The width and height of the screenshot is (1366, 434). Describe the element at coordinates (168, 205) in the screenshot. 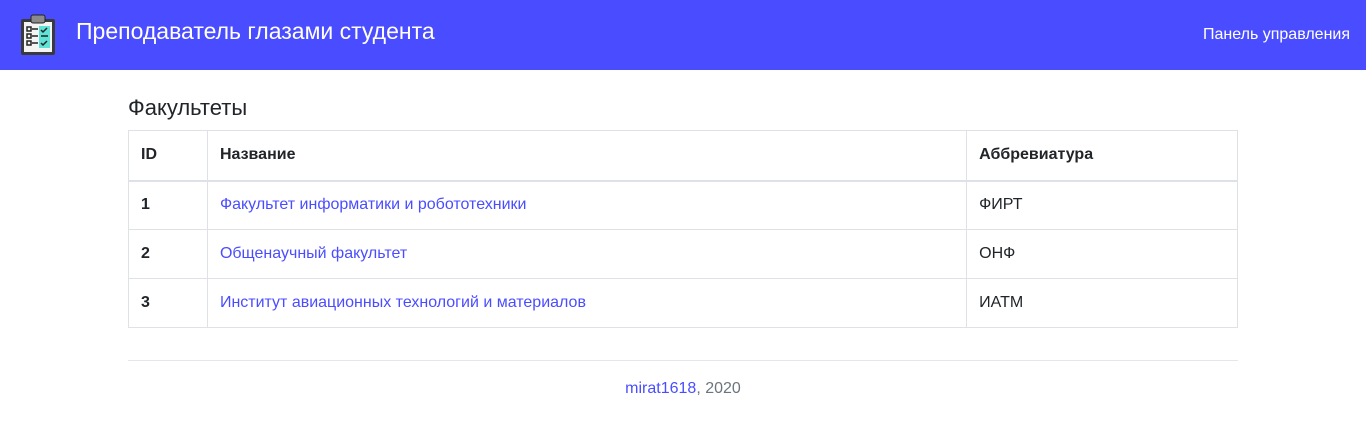

I see `faculty-id: 1` at that location.